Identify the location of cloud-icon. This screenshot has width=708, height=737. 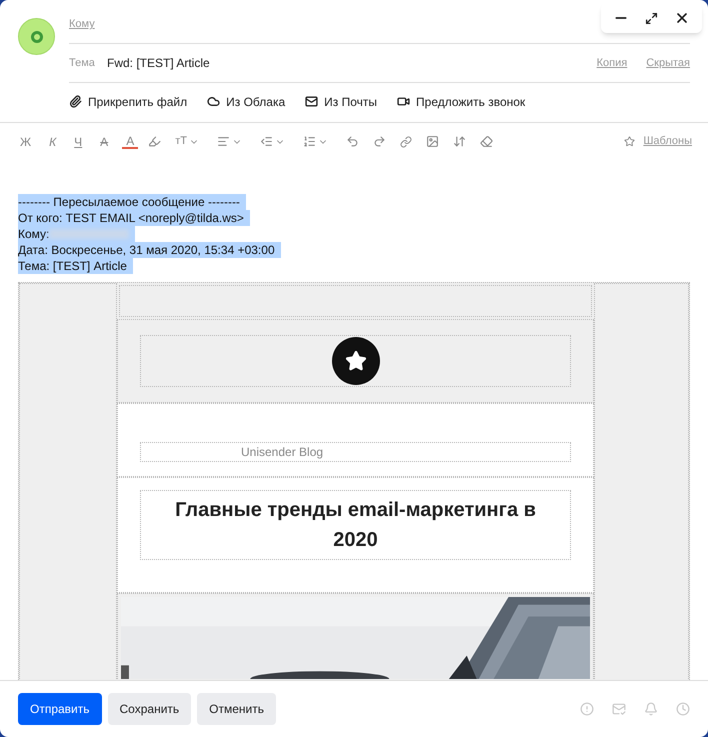
(213, 101).